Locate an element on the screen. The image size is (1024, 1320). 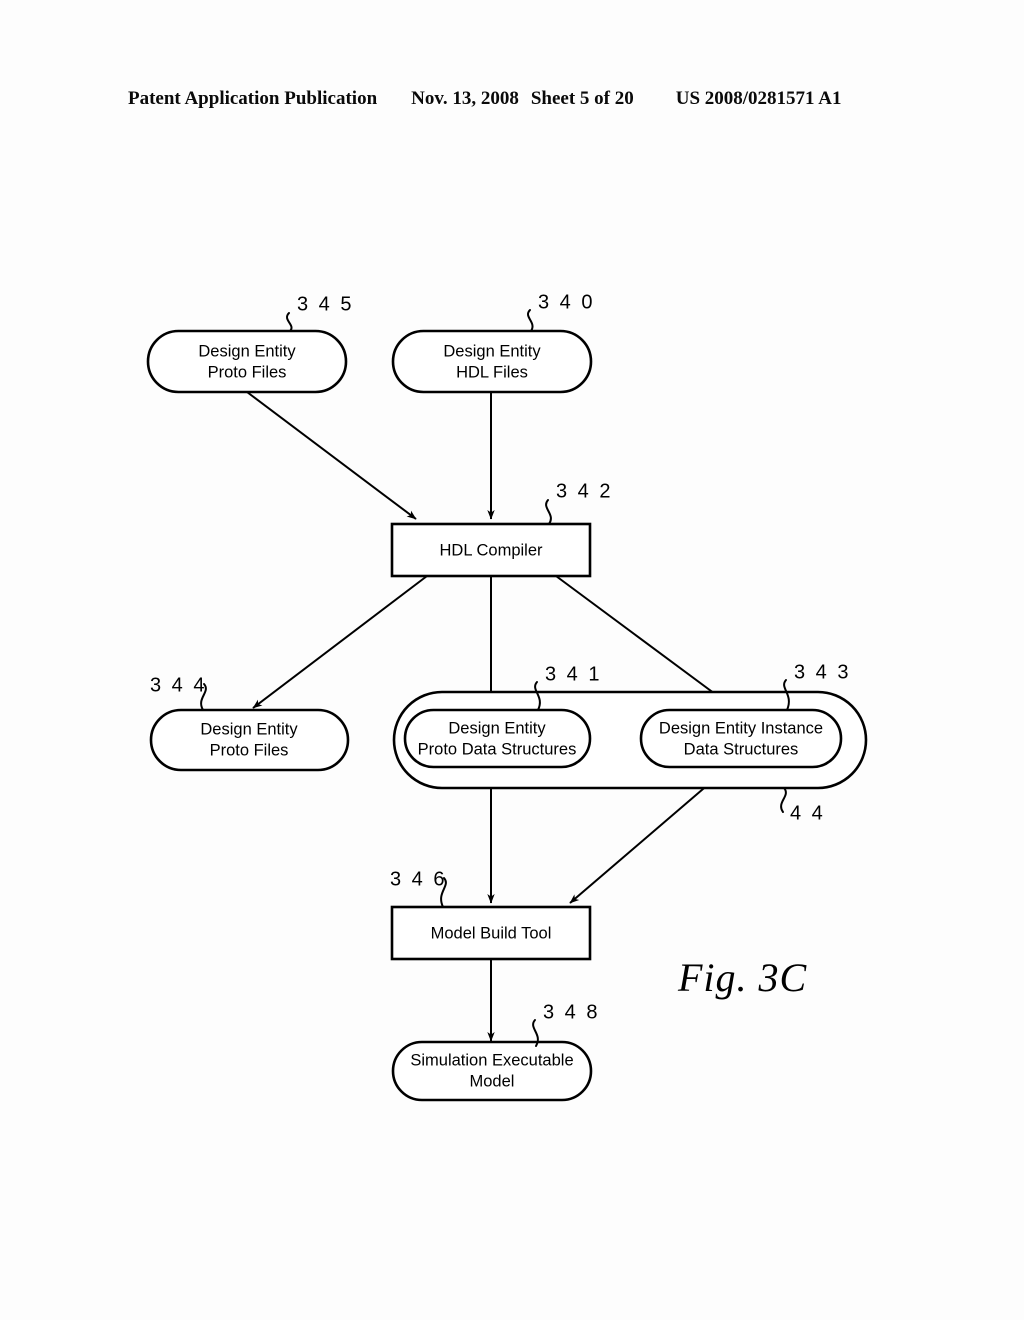
reference-numeral-44: 4 4 is located at coordinates (802, 805).